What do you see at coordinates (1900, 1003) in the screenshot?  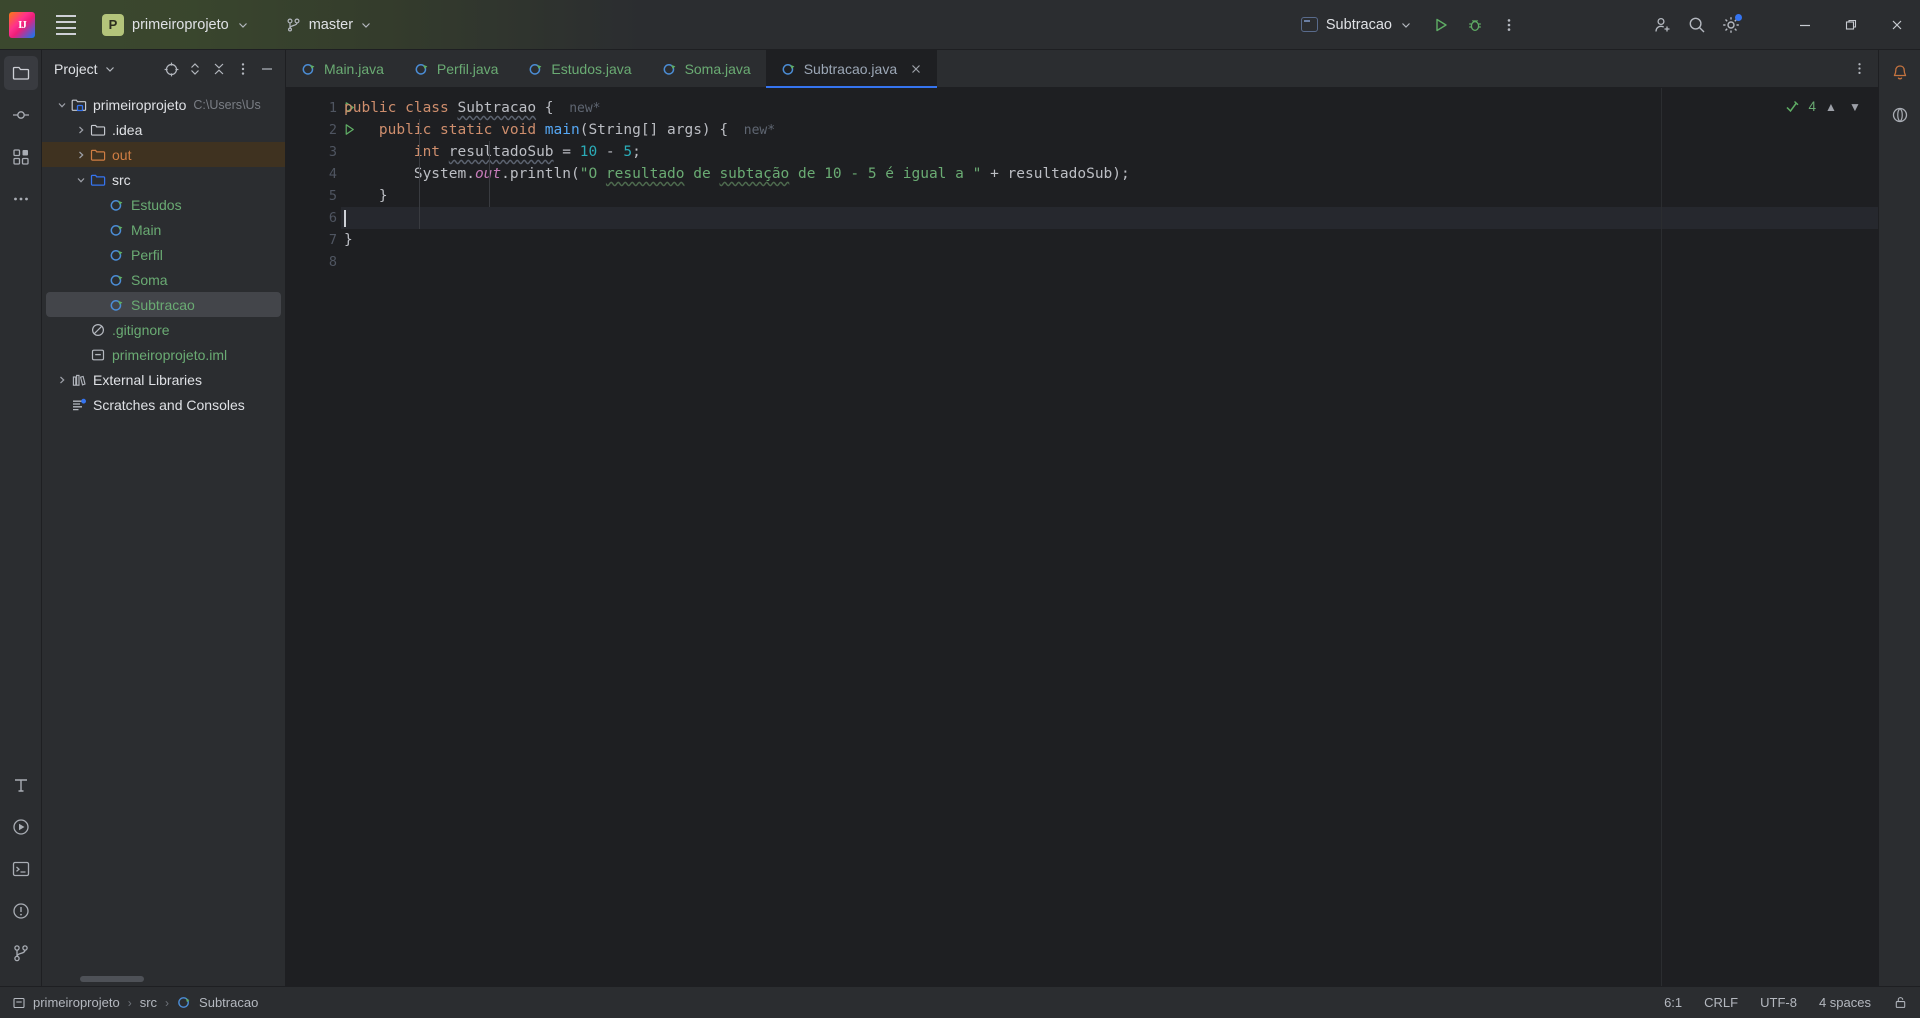 I see `unlocked-icon` at bounding box center [1900, 1003].